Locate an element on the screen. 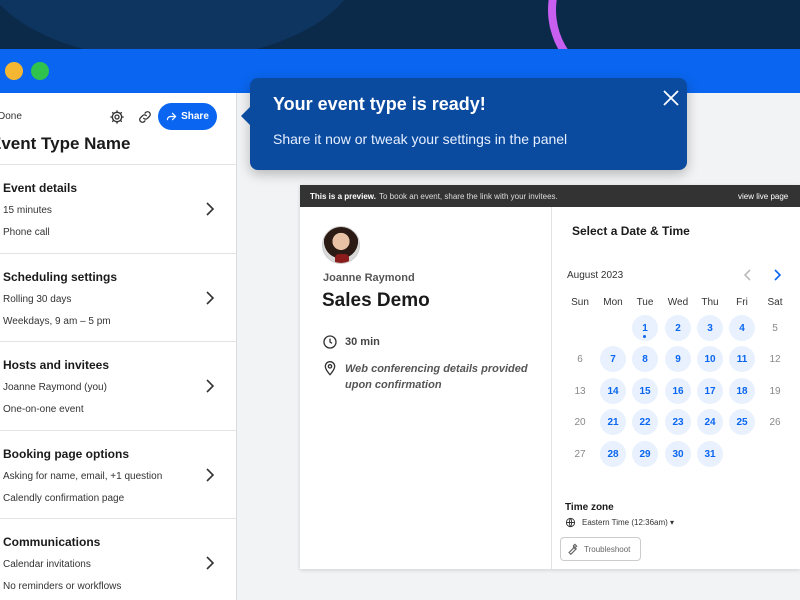 The width and height of the screenshot is (800, 600). notification-title: Your event type is ready! is located at coordinates (379, 104).